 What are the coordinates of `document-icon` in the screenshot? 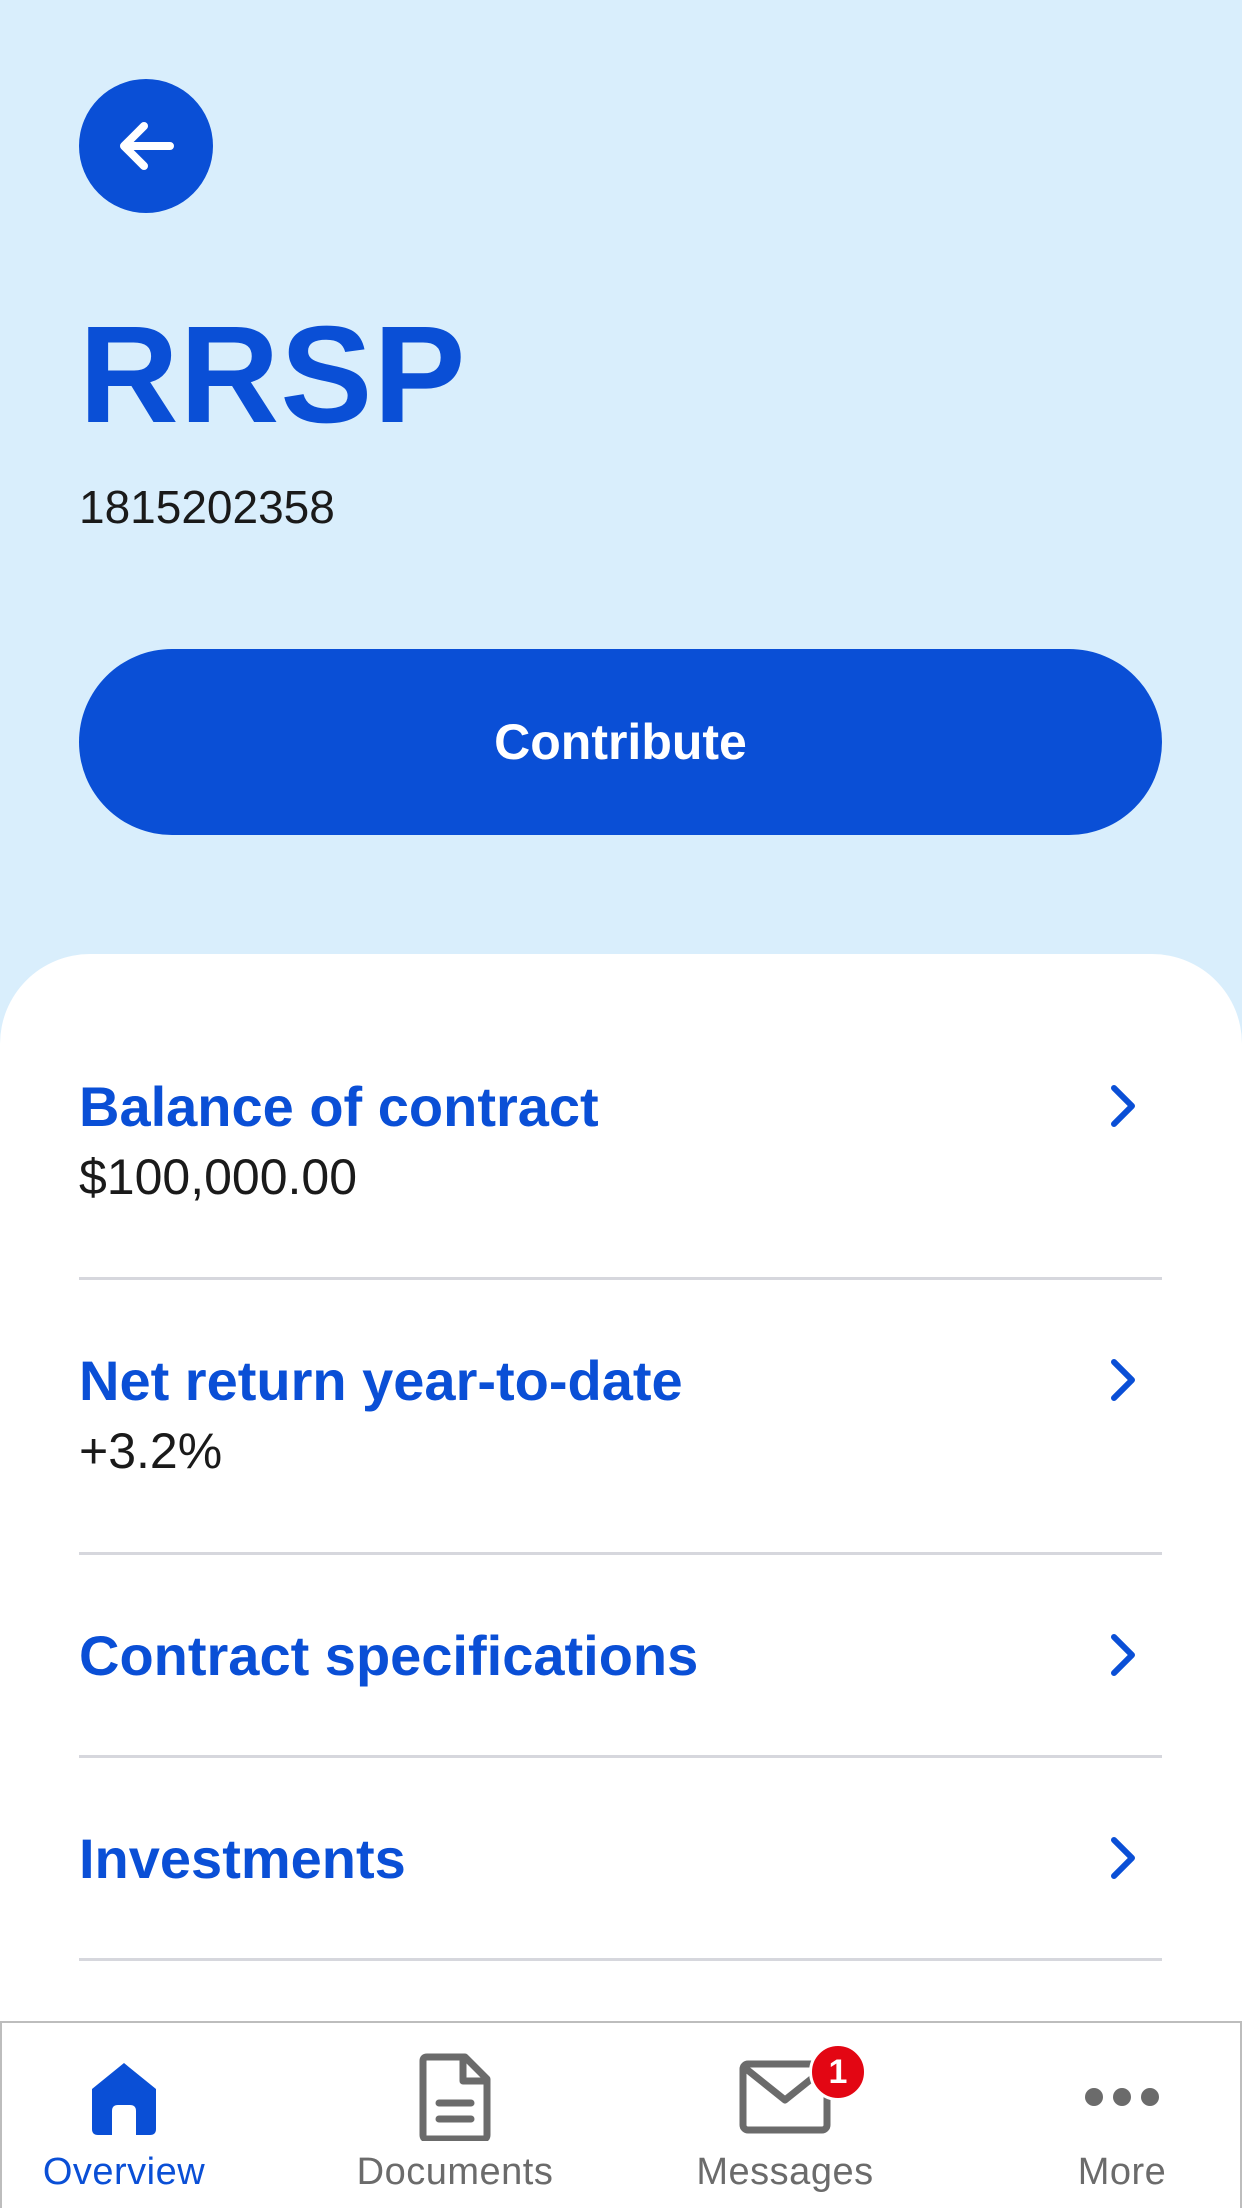 It's located at (455, 2097).